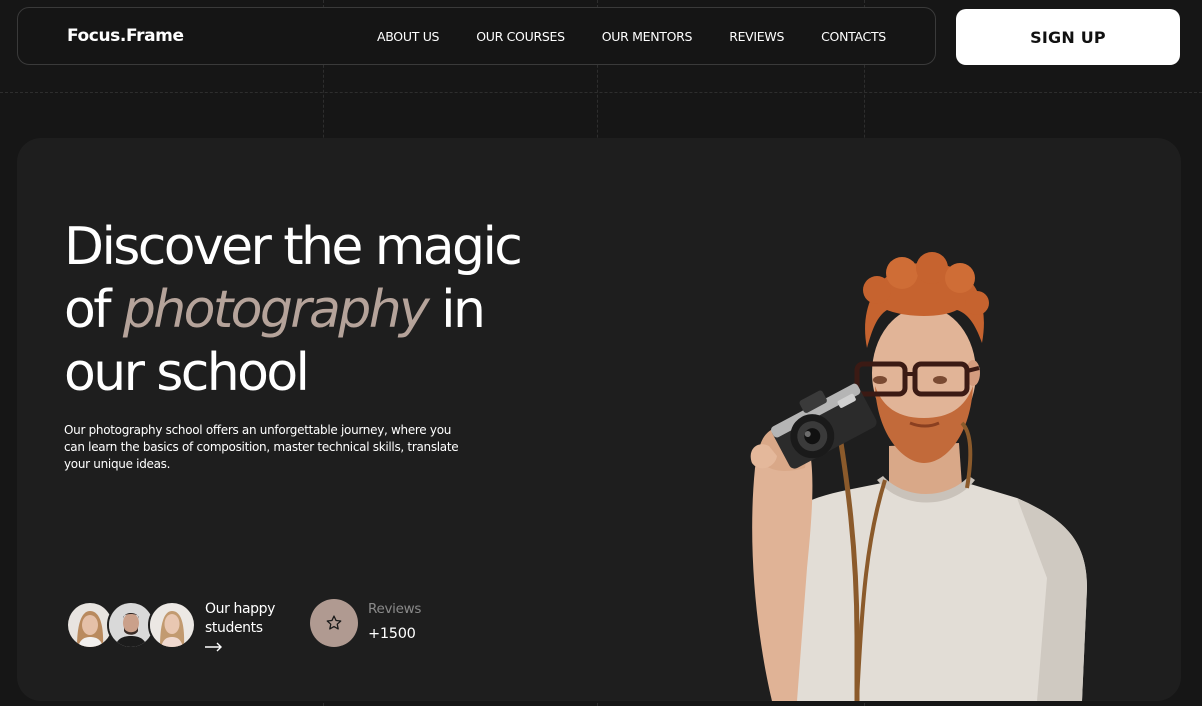 The width and height of the screenshot is (1202, 706). What do you see at coordinates (214, 647) in the screenshot?
I see `arrow-right-icon` at bounding box center [214, 647].